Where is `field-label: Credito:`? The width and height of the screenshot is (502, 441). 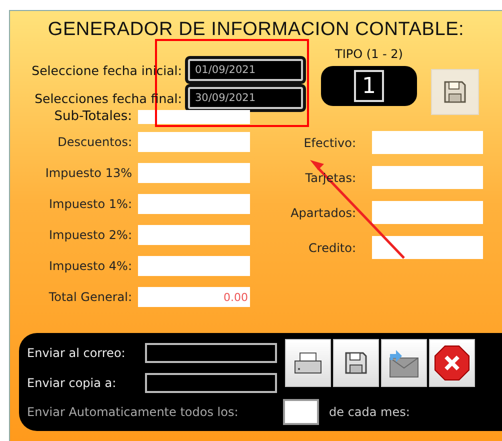
field-label: Credito: is located at coordinates (332, 247).